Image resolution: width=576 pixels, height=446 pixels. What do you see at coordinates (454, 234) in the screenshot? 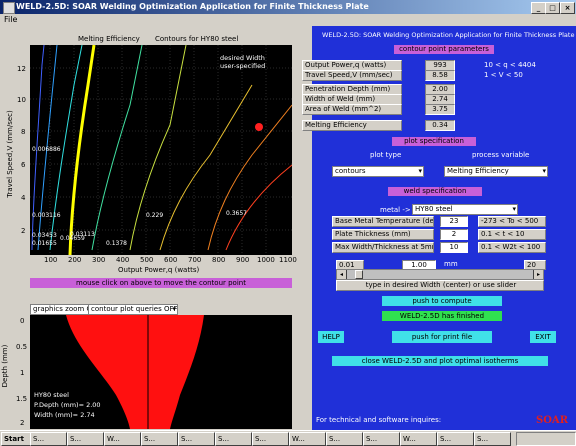
I see `spec-thickness-input: 2` at bounding box center [454, 234].